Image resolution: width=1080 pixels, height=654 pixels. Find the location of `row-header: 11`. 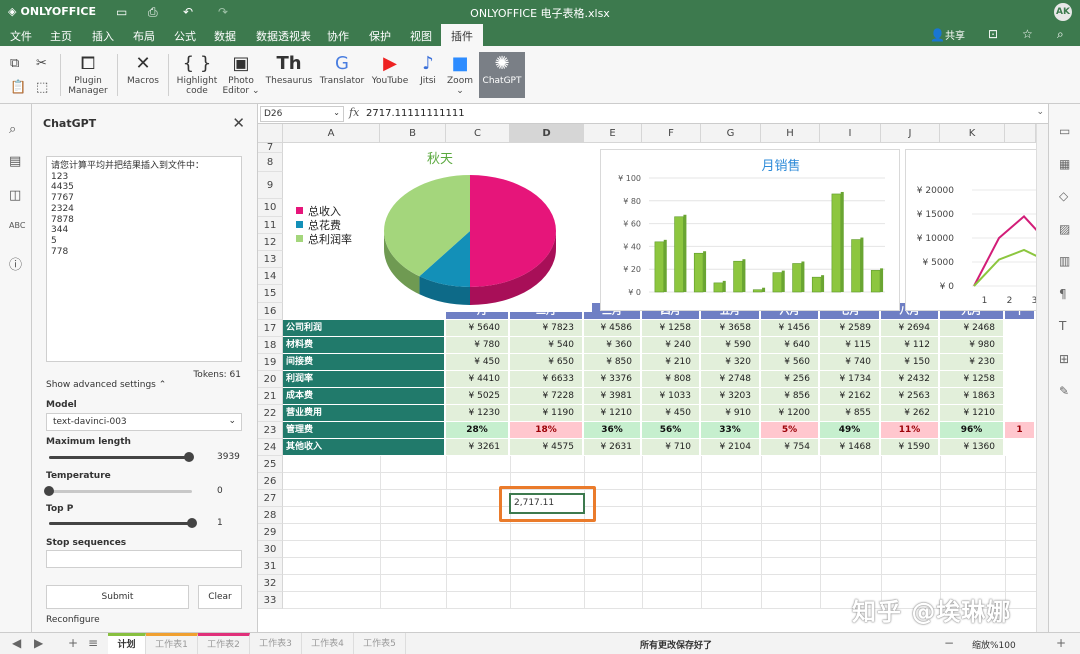

row-header: 11 is located at coordinates (270, 225).